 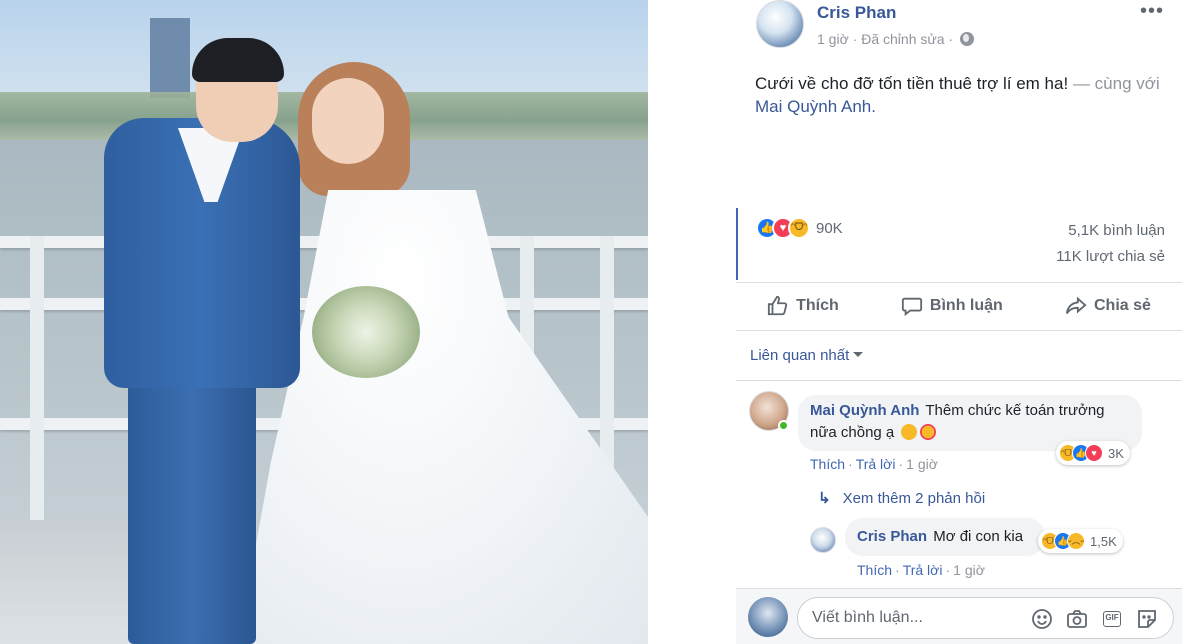 I want to click on comment-like-link: Thích, so click(x=827, y=464).